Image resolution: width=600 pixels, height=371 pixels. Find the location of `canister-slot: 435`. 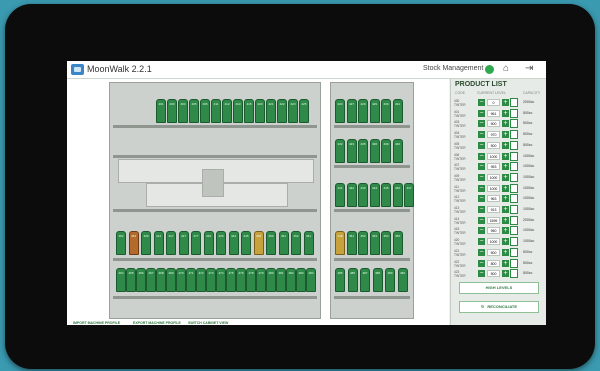

canister-slot: 435 is located at coordinates (363, 151).